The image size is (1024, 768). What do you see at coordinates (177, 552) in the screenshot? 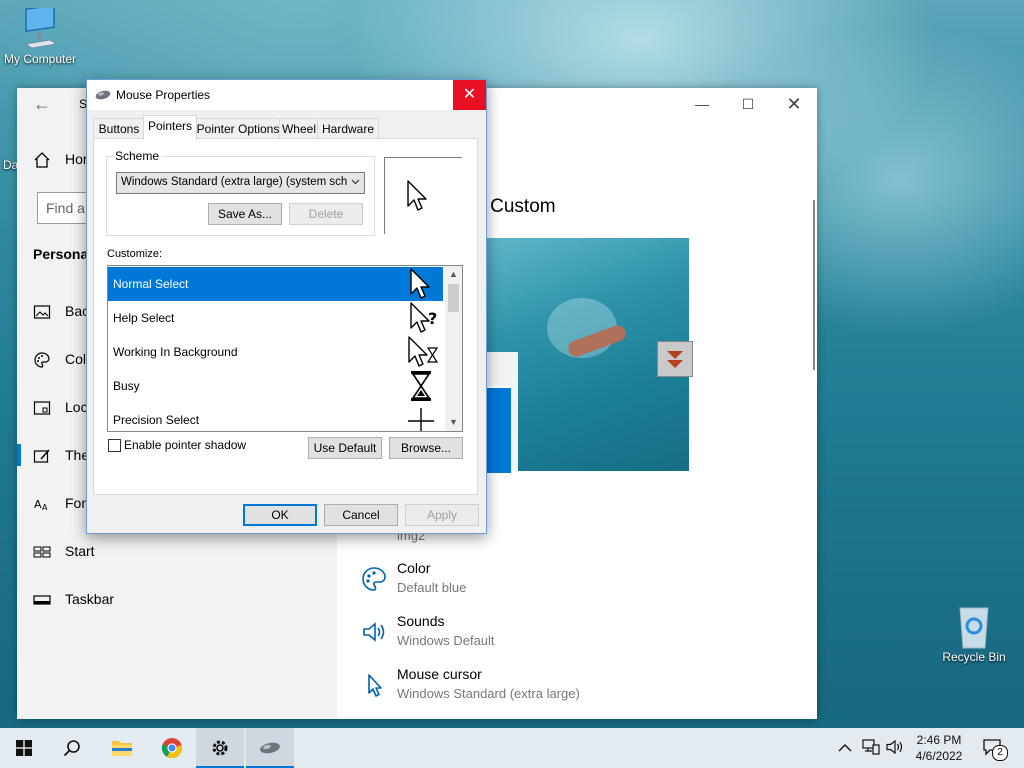
I see `sidebar-item-start: Start` at bounding box center [177, 552].